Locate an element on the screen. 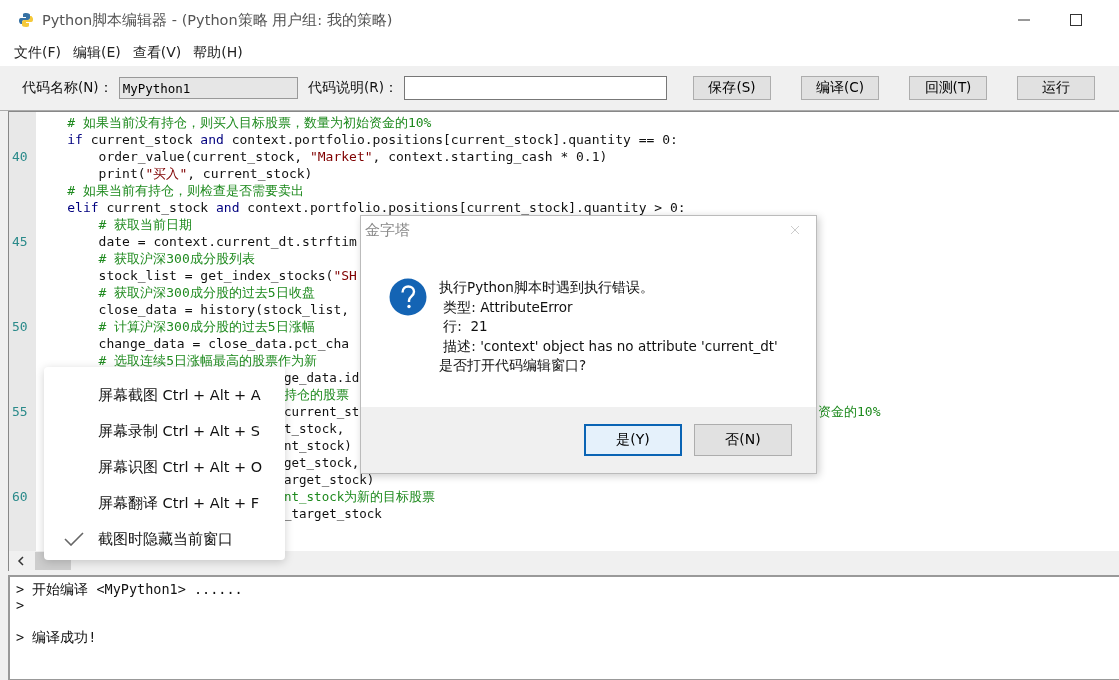  code-line: # 如果当前没有持仓，则买入目标股票，数量为初始资金的10% is located at coordinates (249, 122).